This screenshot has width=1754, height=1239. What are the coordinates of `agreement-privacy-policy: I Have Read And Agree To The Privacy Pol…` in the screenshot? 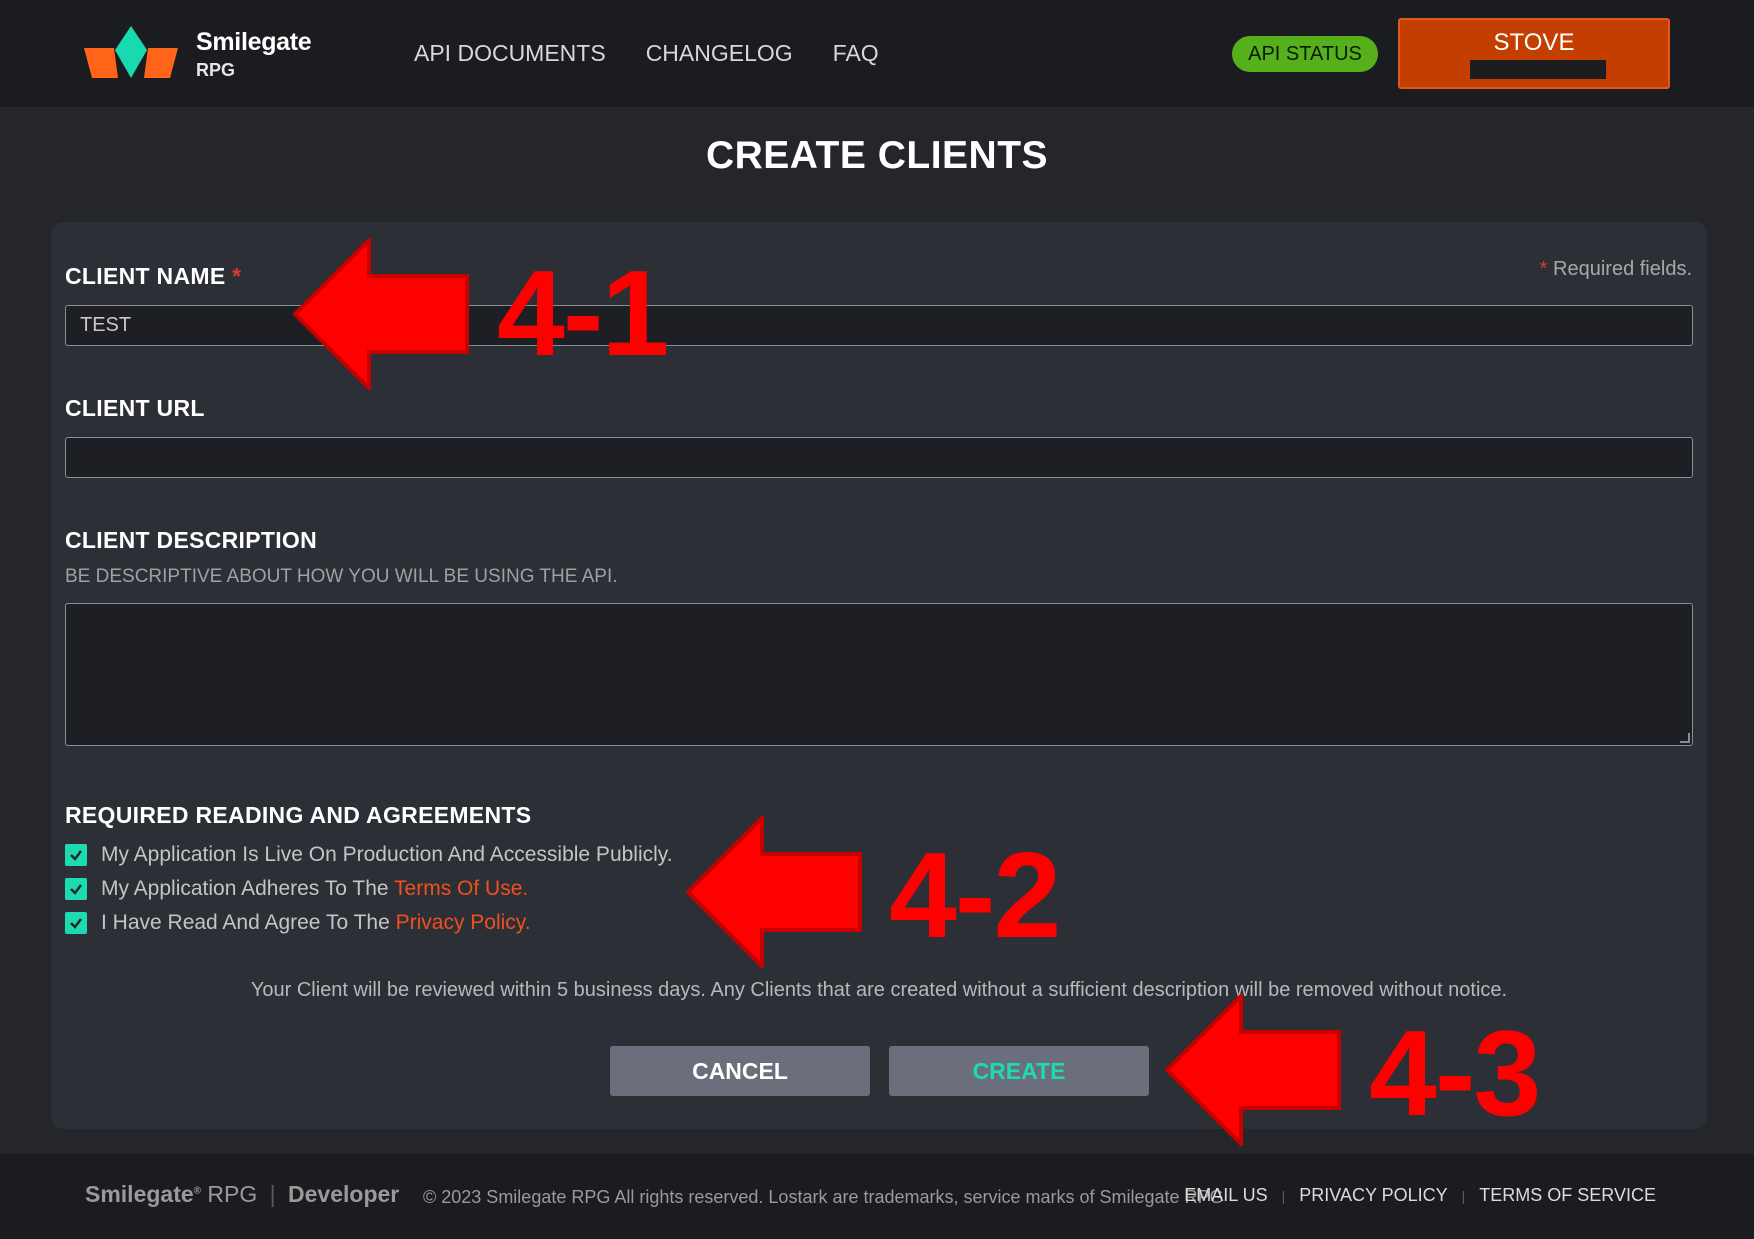 It's located at (298, 923).